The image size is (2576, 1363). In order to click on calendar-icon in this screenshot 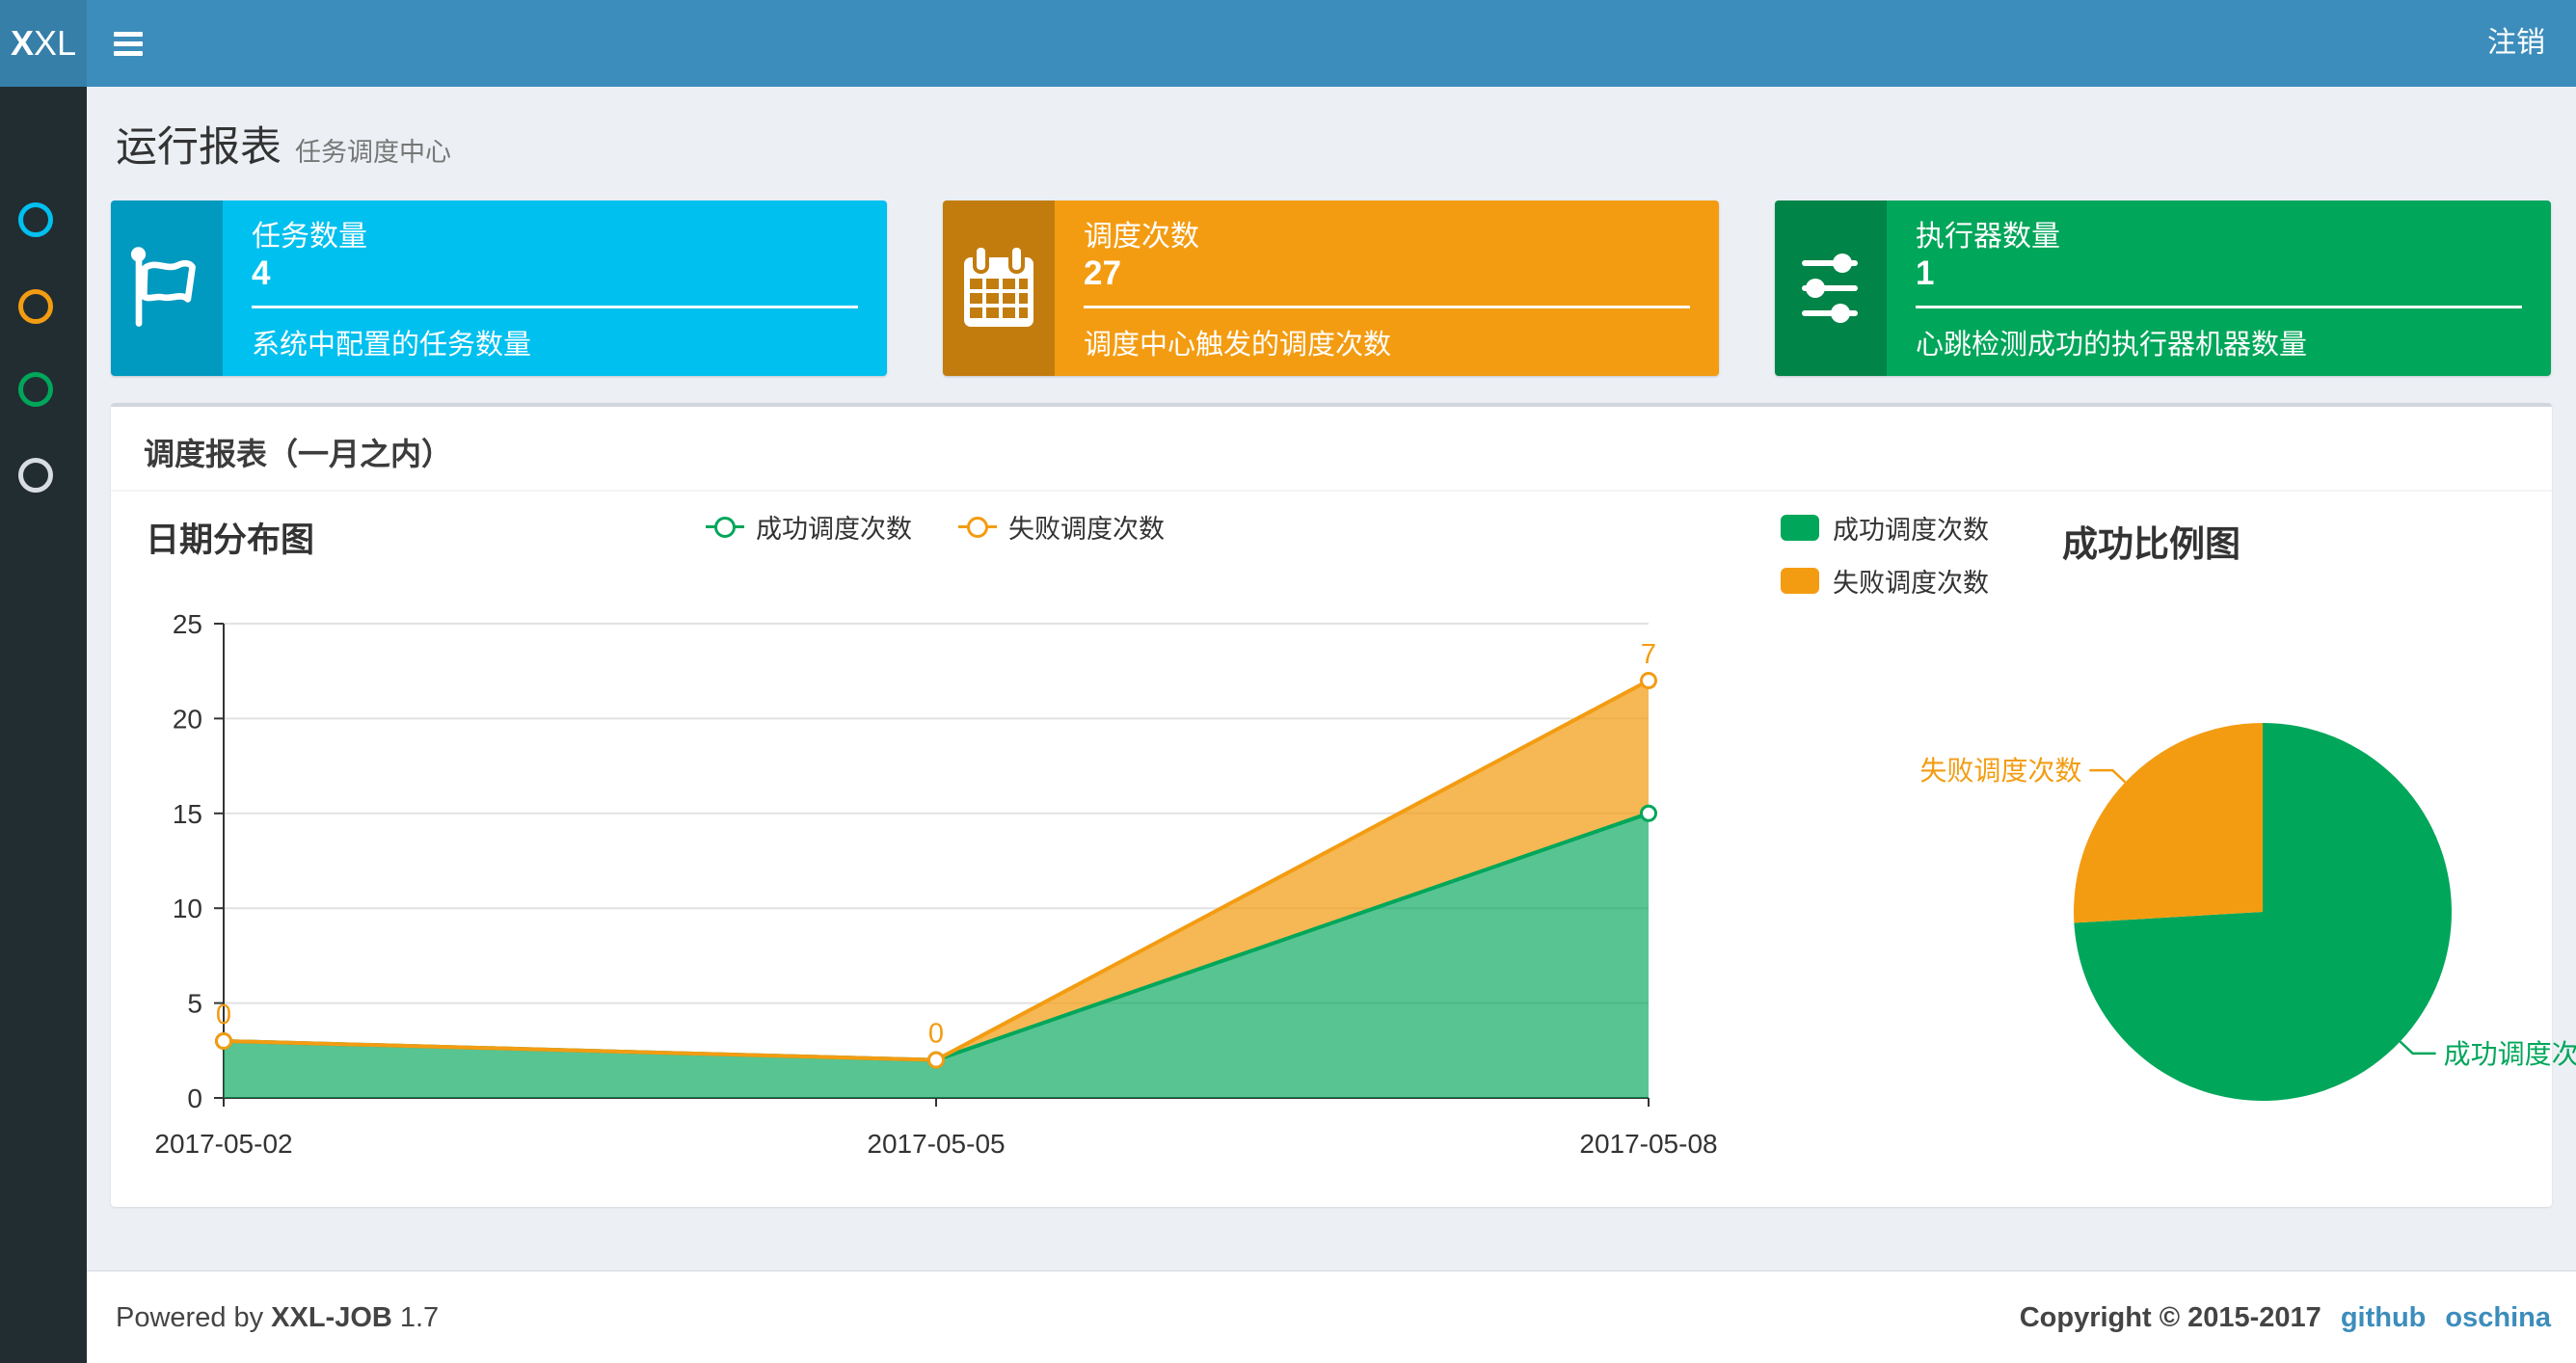, I will do `click(999, 288)`.